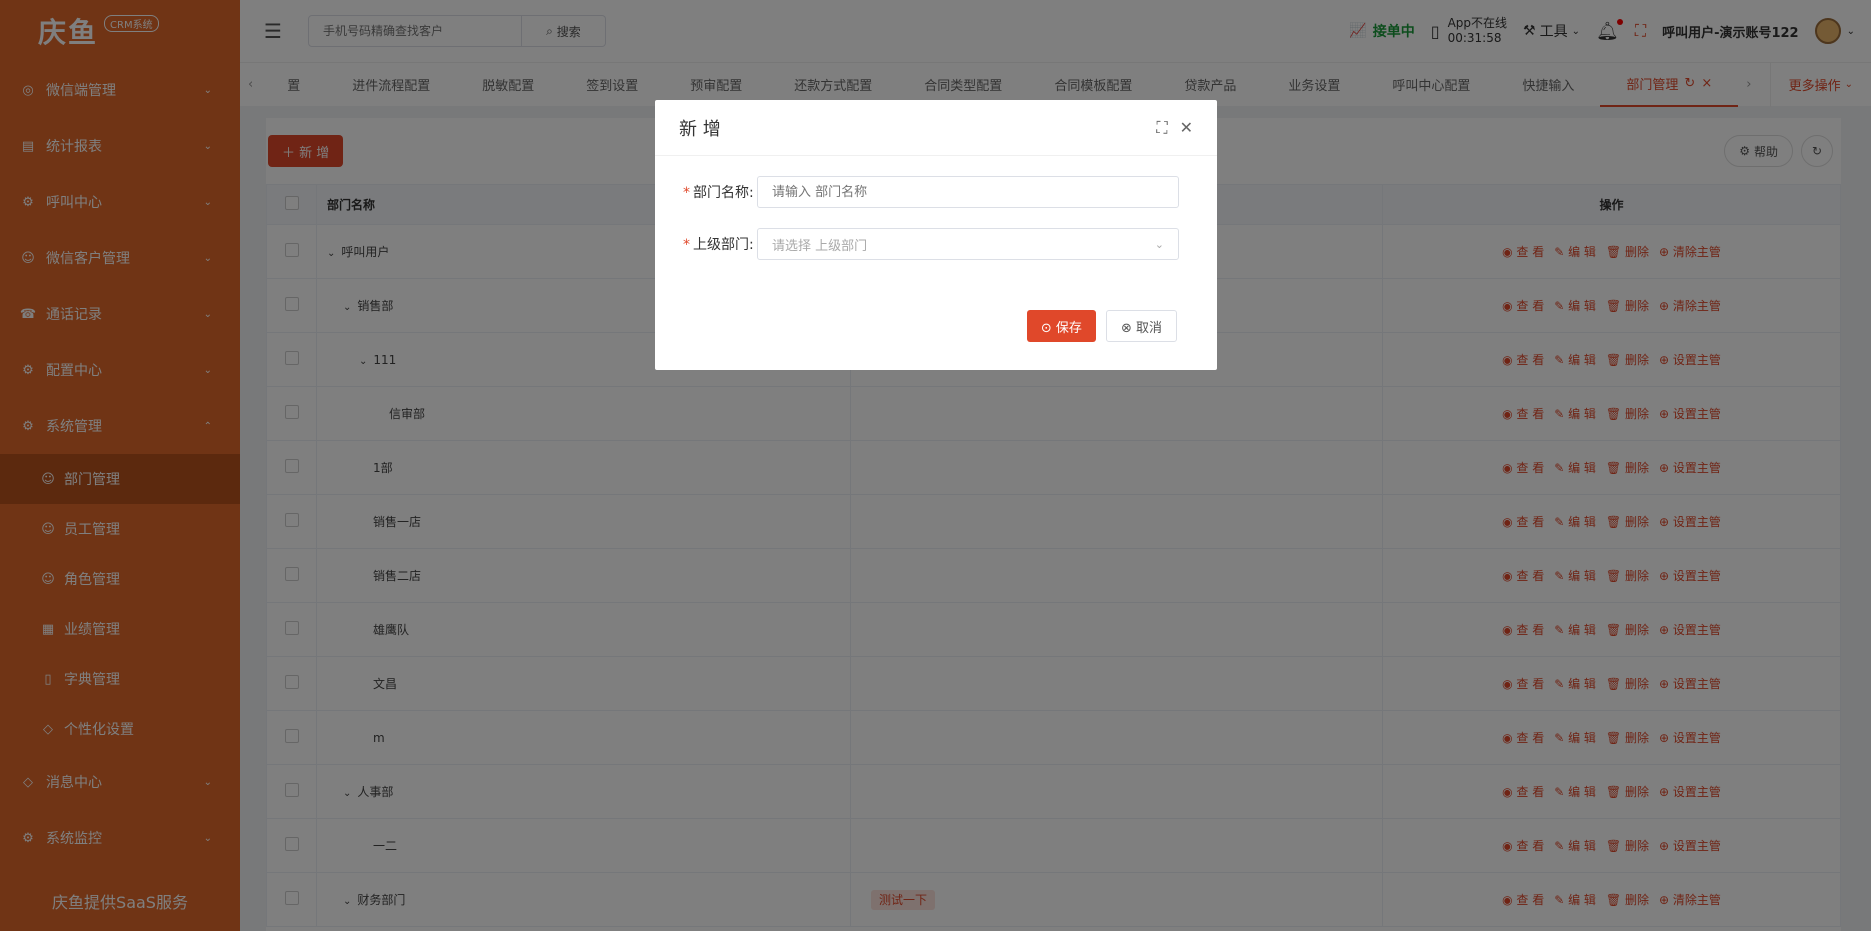 This screenshot has width=1871, height=931. I want to click on form-row-parent-dept: * 上级部门: 请选择 上级部门 ⌄, so click(936, 244).